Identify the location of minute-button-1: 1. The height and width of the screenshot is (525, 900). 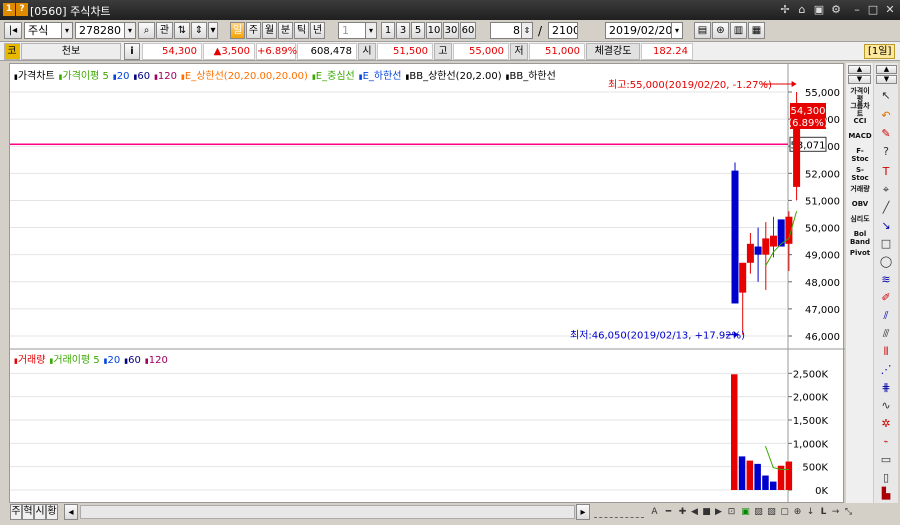
(388, 30).